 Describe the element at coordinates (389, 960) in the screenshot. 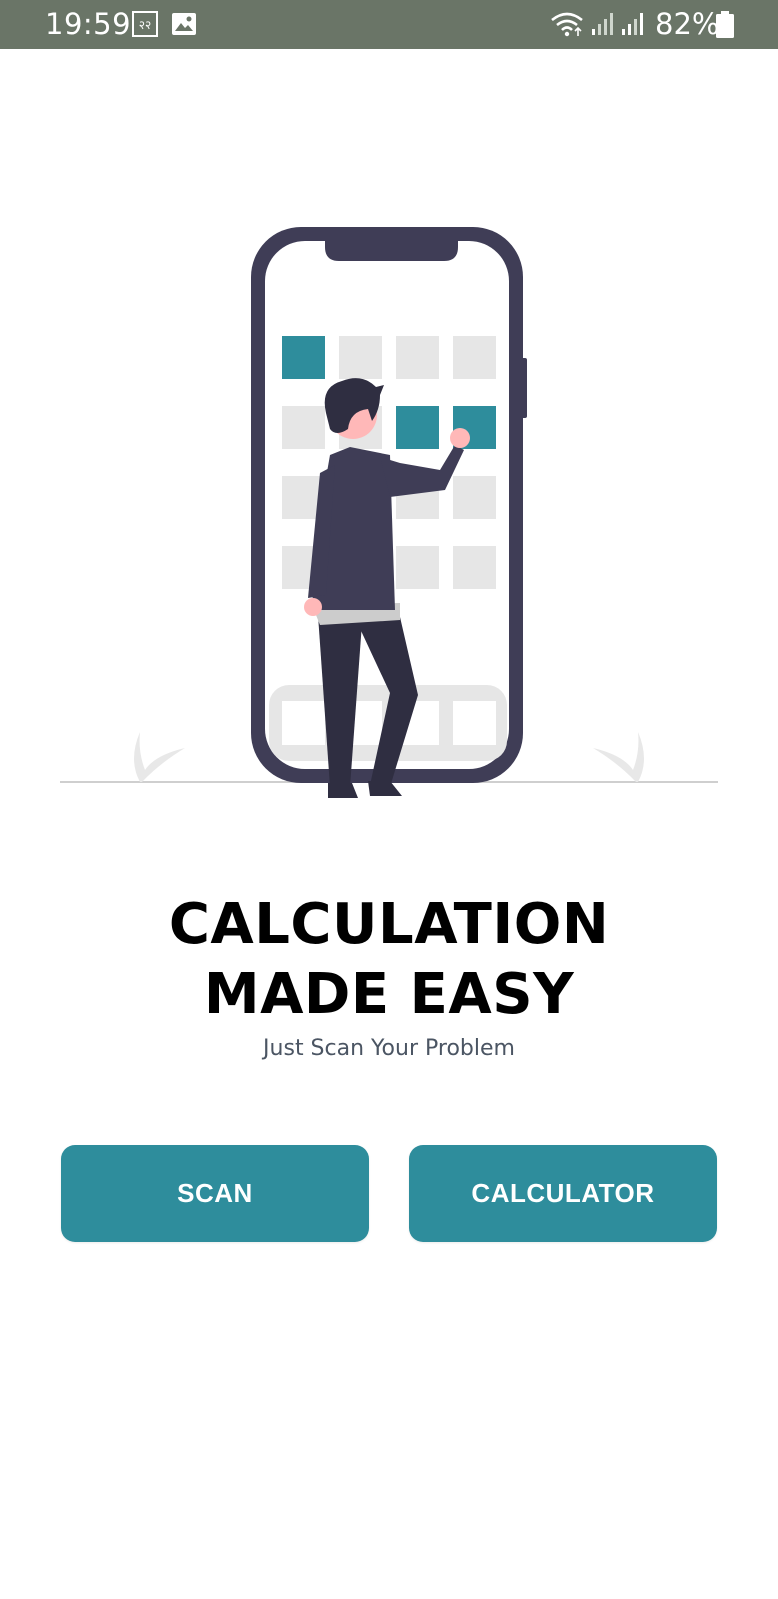

I see `headline: CALCULATION MADE EASY` at that location.